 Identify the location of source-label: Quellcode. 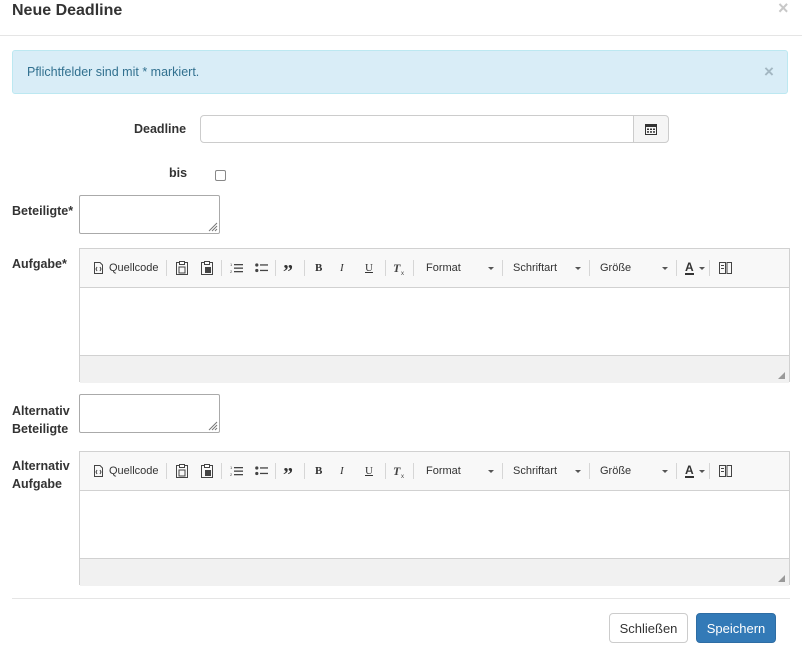
(134, 471).